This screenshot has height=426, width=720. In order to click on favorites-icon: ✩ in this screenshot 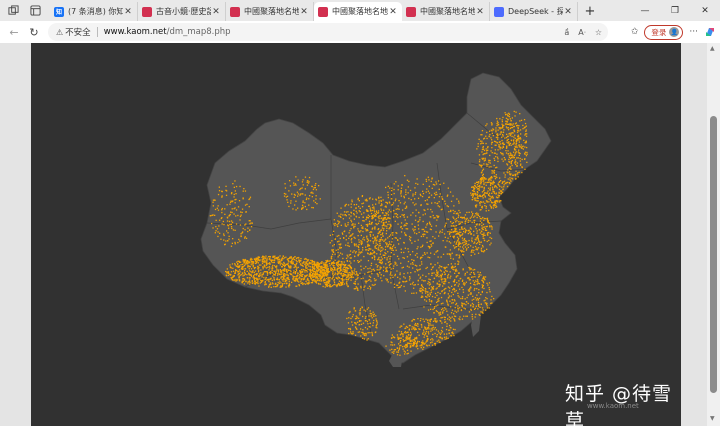, I will do `click(635, 32)`.